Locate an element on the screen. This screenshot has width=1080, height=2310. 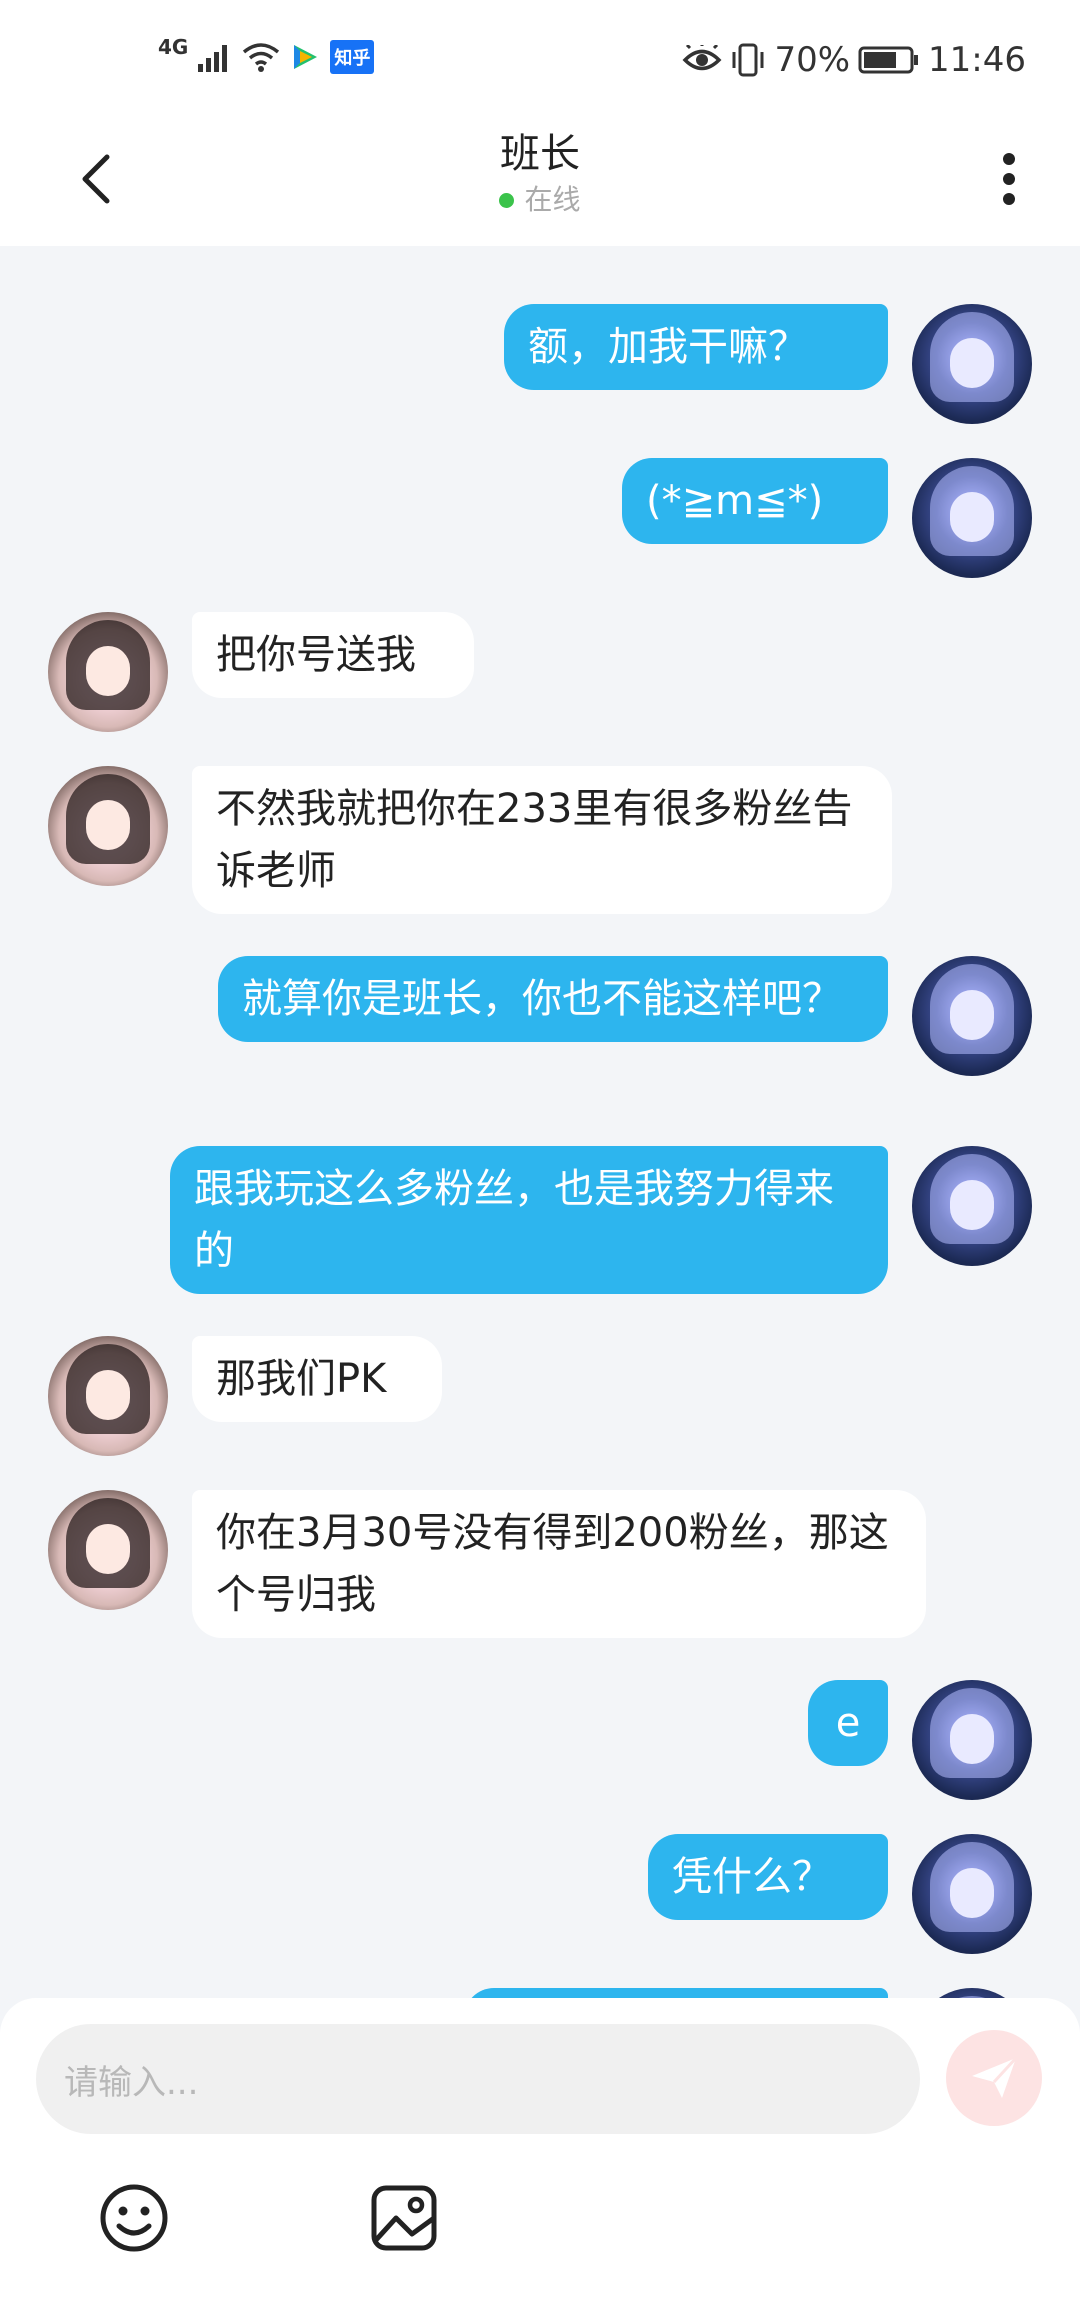
more-options-button is located at coordinates (1009, 179).